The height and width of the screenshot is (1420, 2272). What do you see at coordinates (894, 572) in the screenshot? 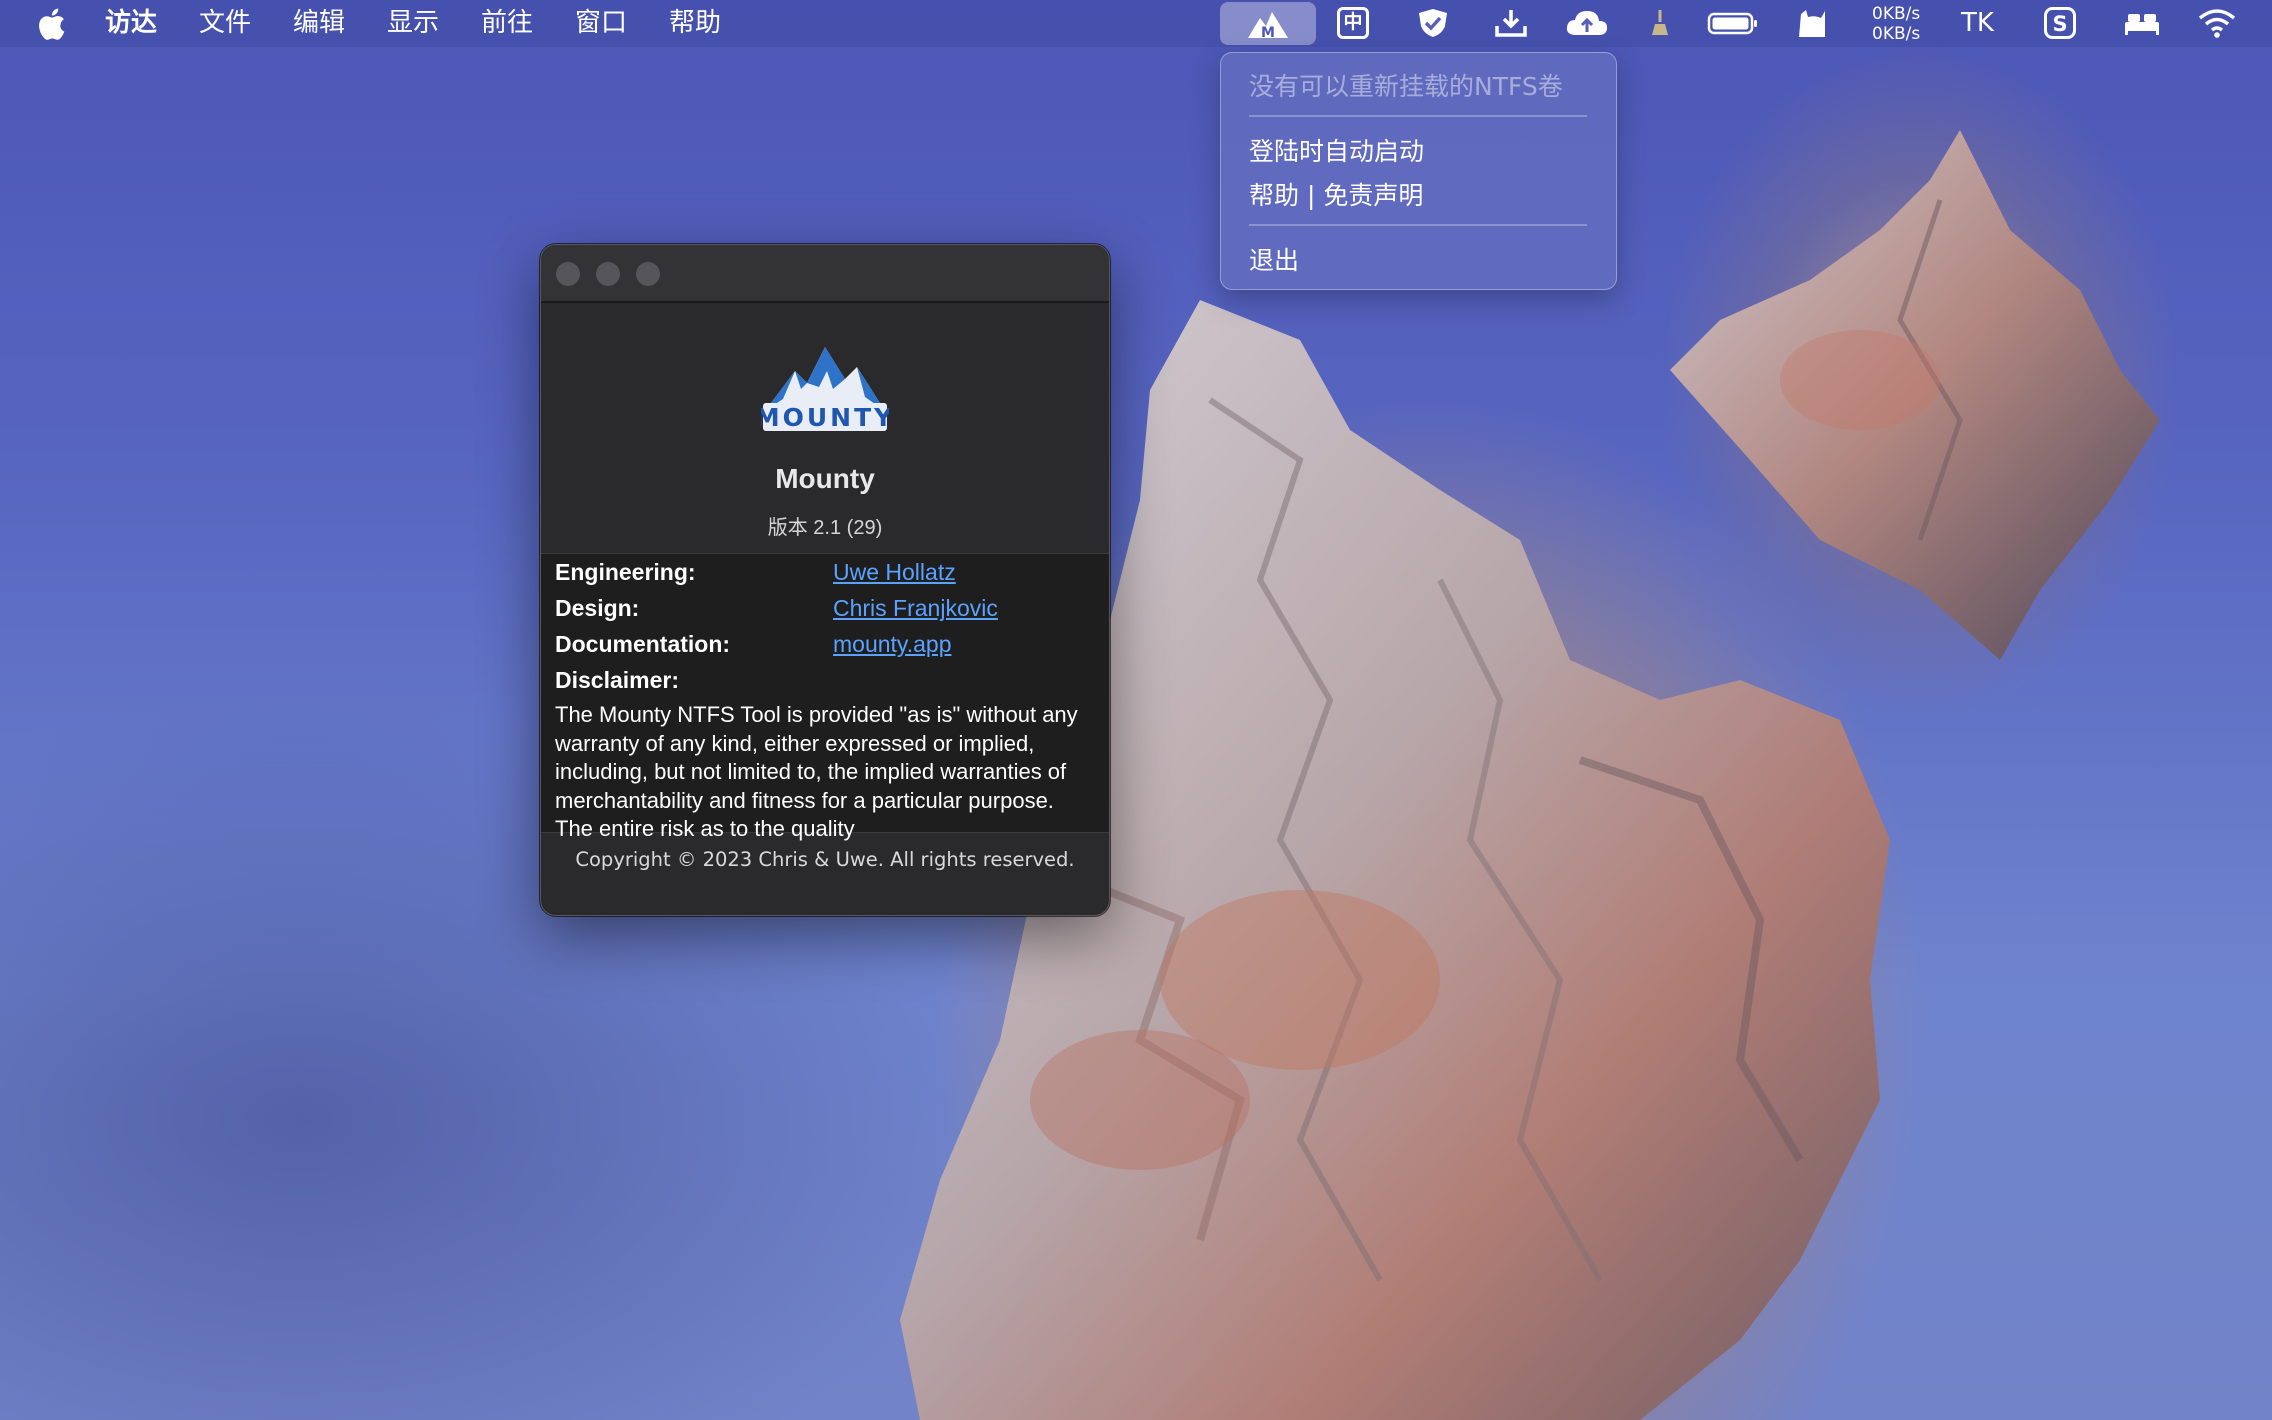
I see `credit-link-engineering: Uwe Hollatz` at bounding box center [894, 572].